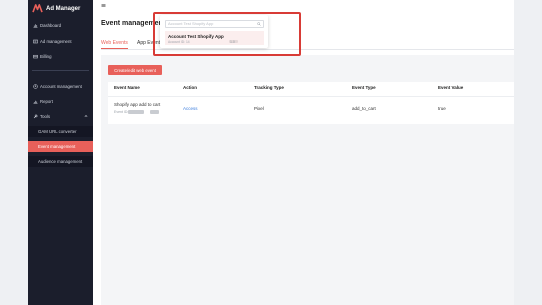 This screenshot has height=305, width=542. What do you see at coordinates (269, 87) in the screenshot?
I see `column-header-tracking-type: Tracking Type` at bounding box center [269, 87].